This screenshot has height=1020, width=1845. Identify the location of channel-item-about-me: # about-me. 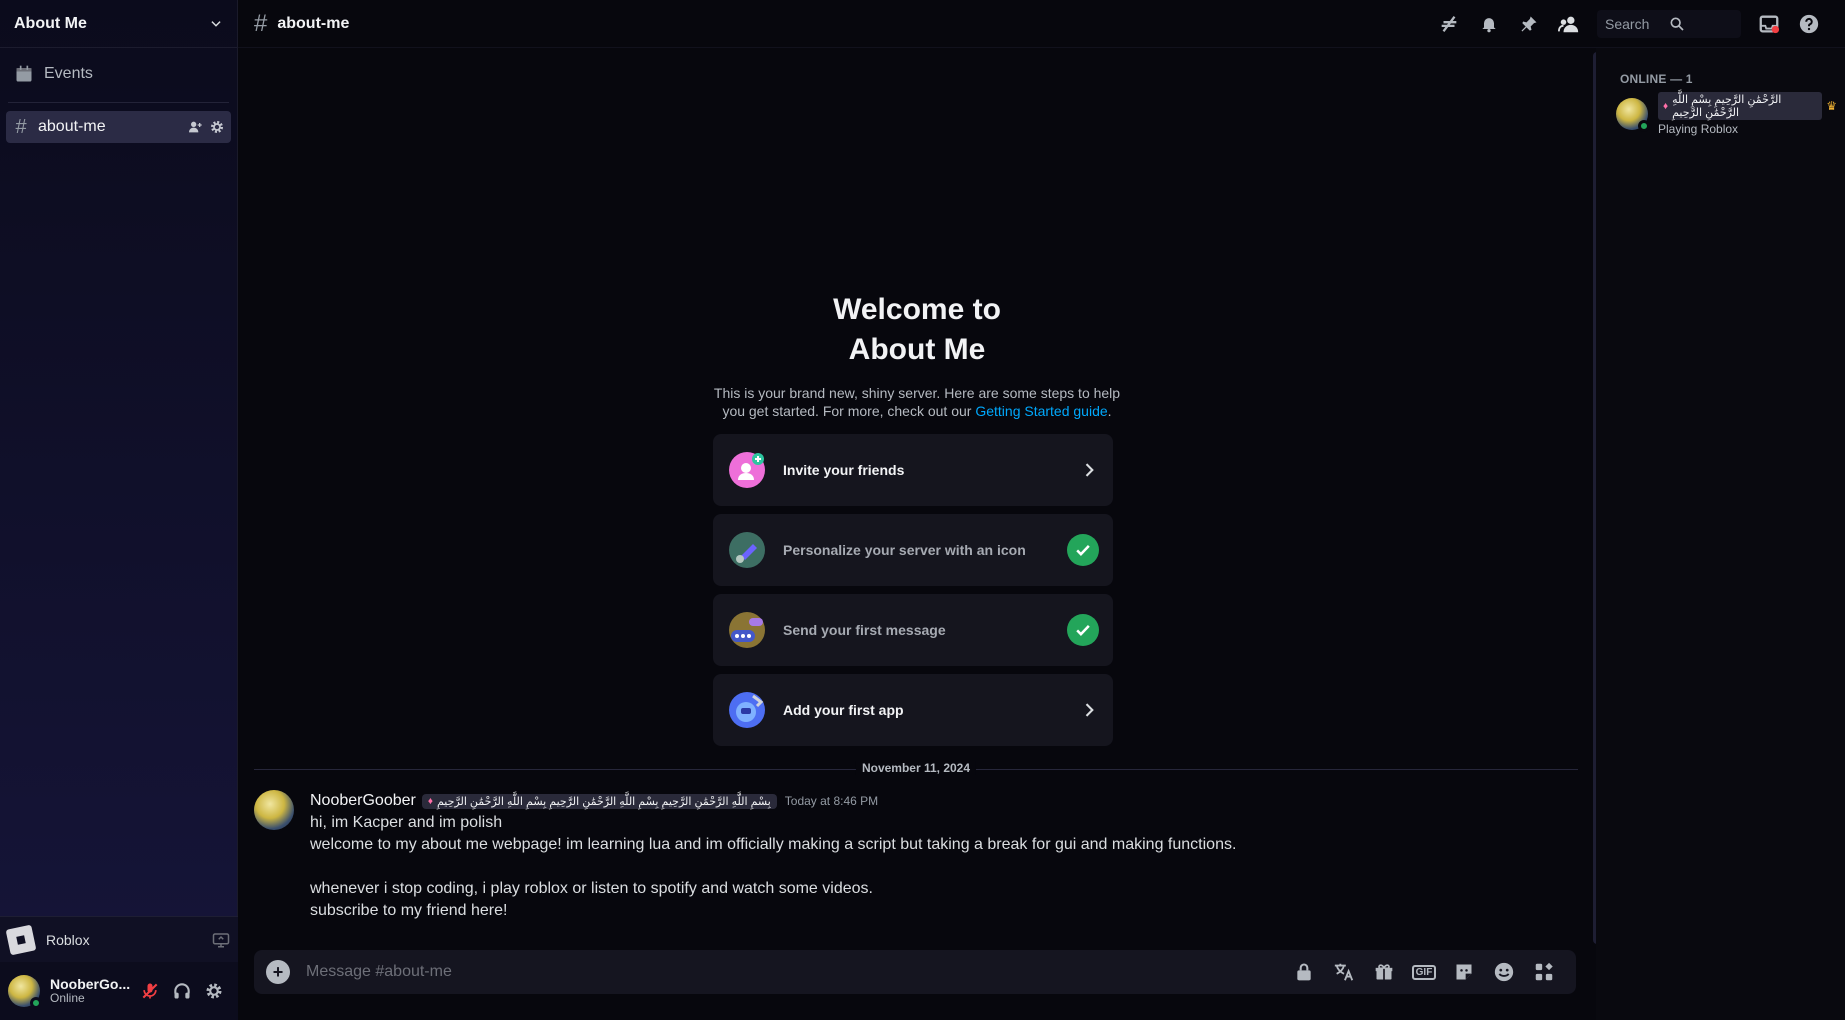
(118, 127).